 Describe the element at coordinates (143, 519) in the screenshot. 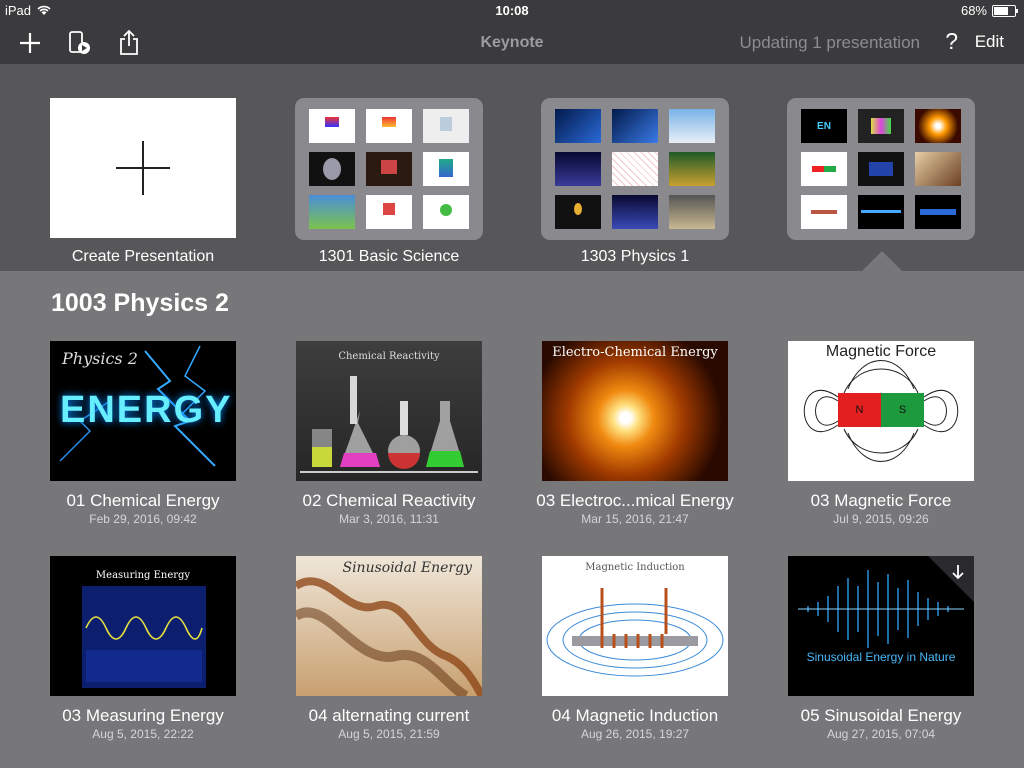

I see `document-date: Feb 29, 2016, 09:42` at that location.